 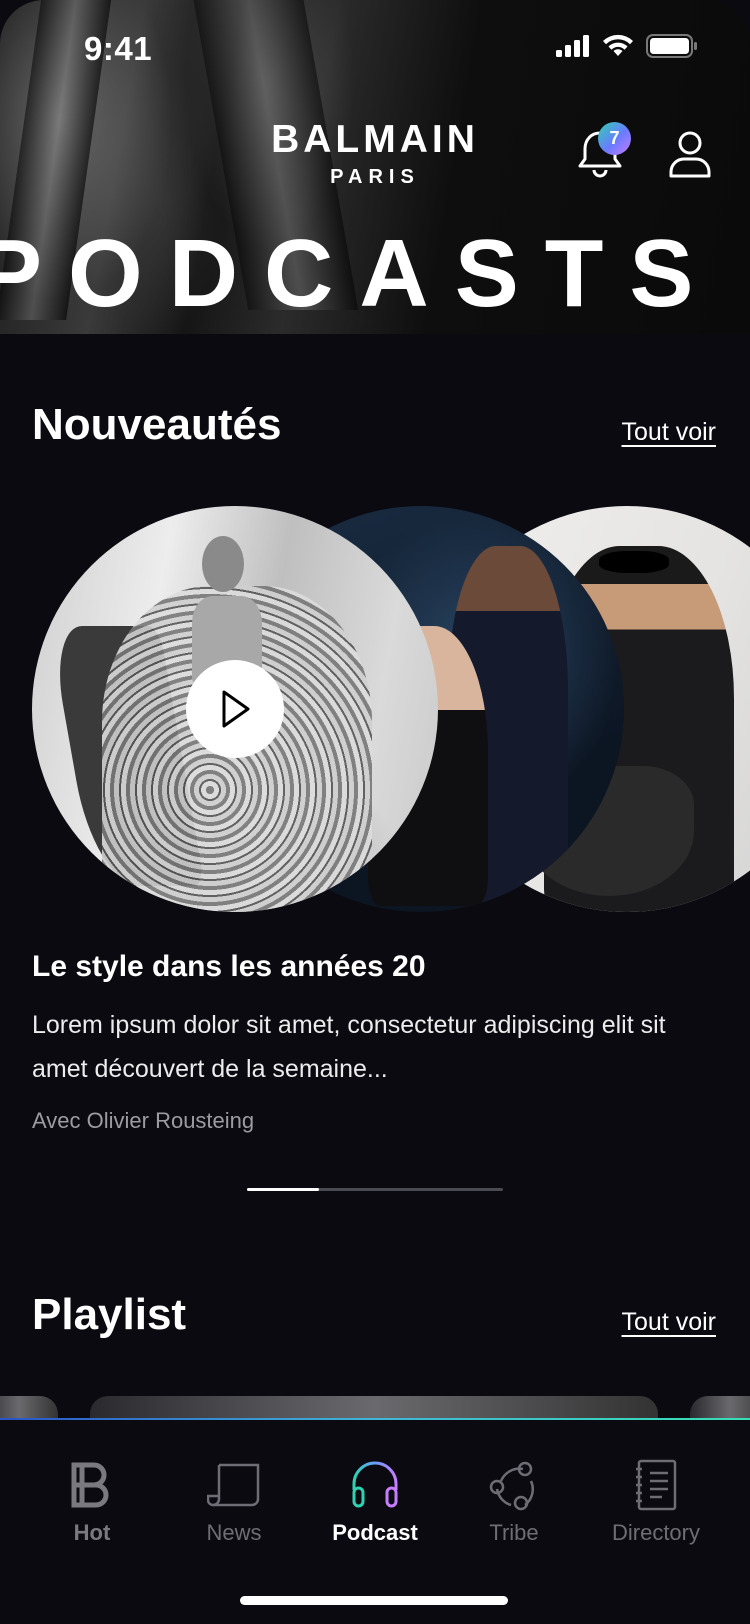 What do you see at coordinates (375, 1189) in the screenshot?
I see `carousel-progress` at bounding box center [375, 1189].